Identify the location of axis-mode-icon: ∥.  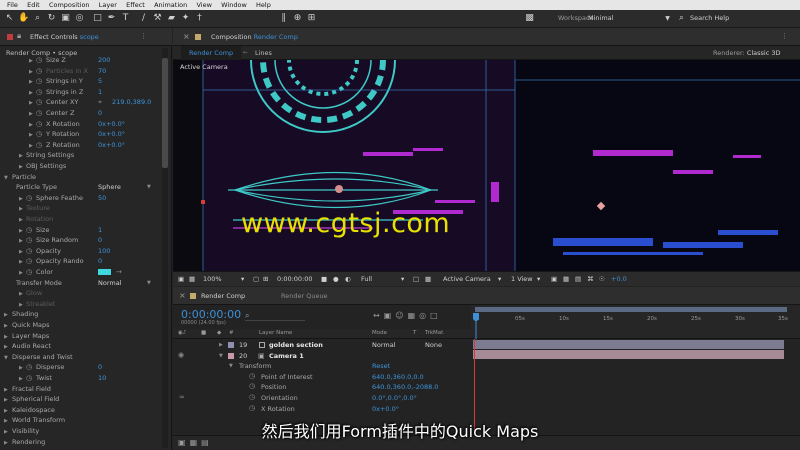
(283, 18).